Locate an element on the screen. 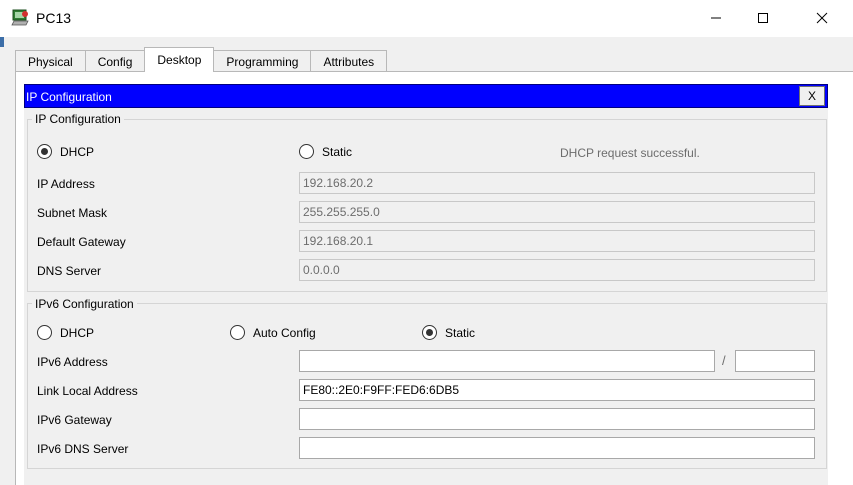  ipv6-group-title: IPv6 Configuration is located at coordinates (84, 304).